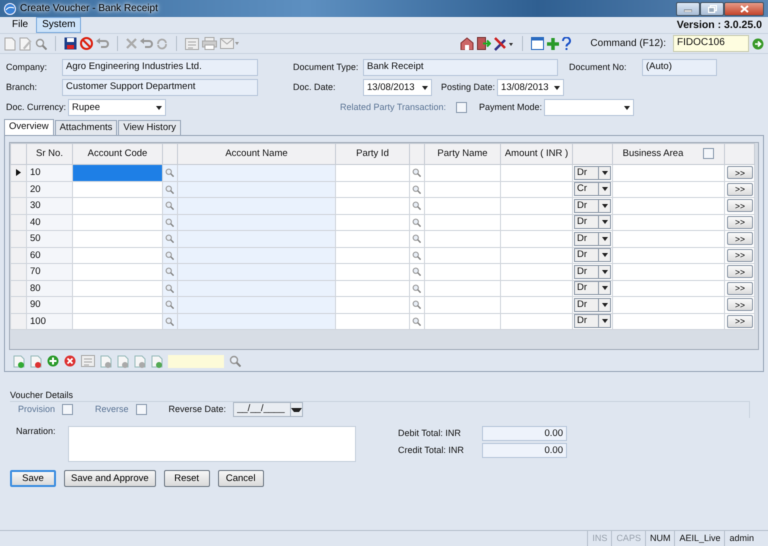  Describe the element at coordinates (160, 87) in the screenshot. I see `text-field: Customer Support Department` at that location.